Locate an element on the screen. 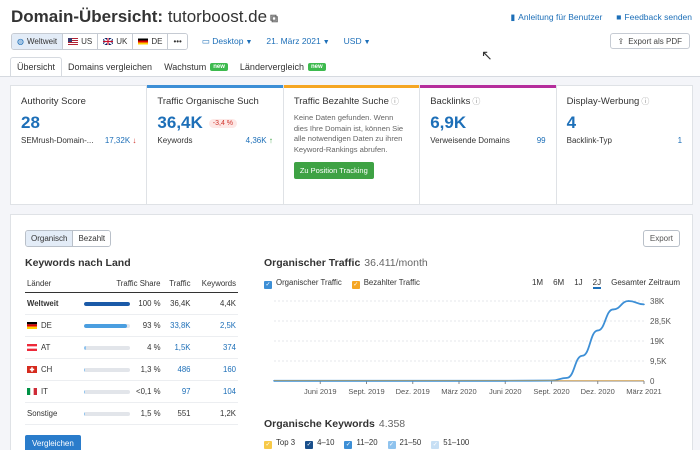  x-tick-label: Dez. 2019 is located at coordinates (413, 391).